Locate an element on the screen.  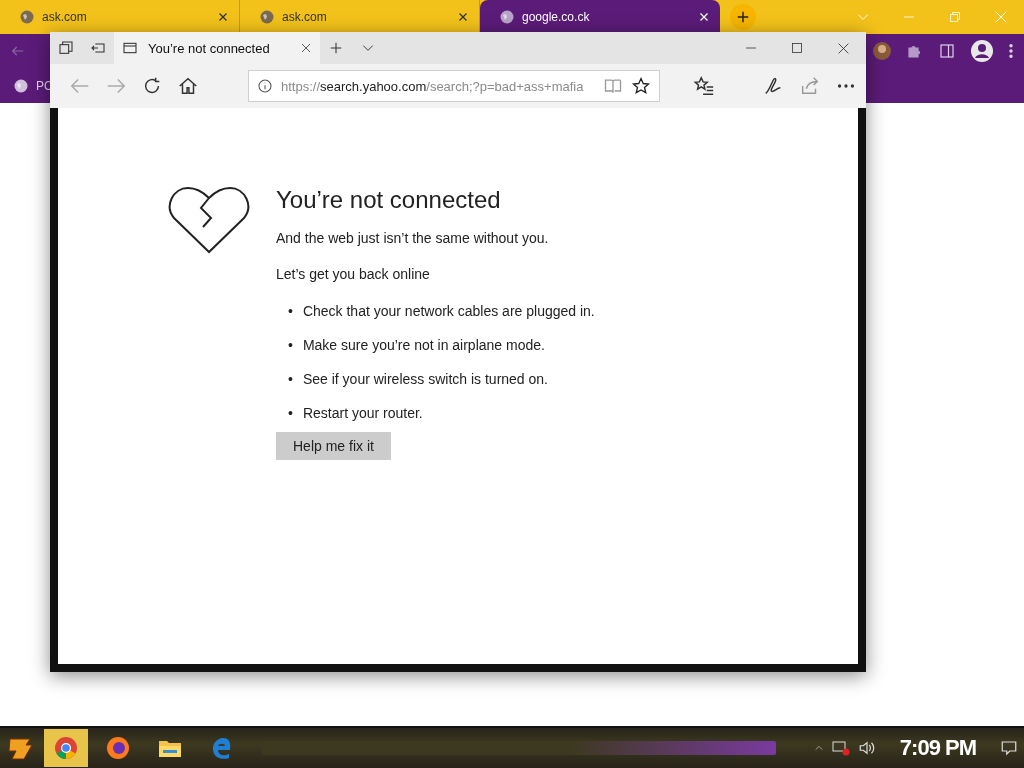
help-fix-button: Help me fix it is located at coordinates (333, 446).